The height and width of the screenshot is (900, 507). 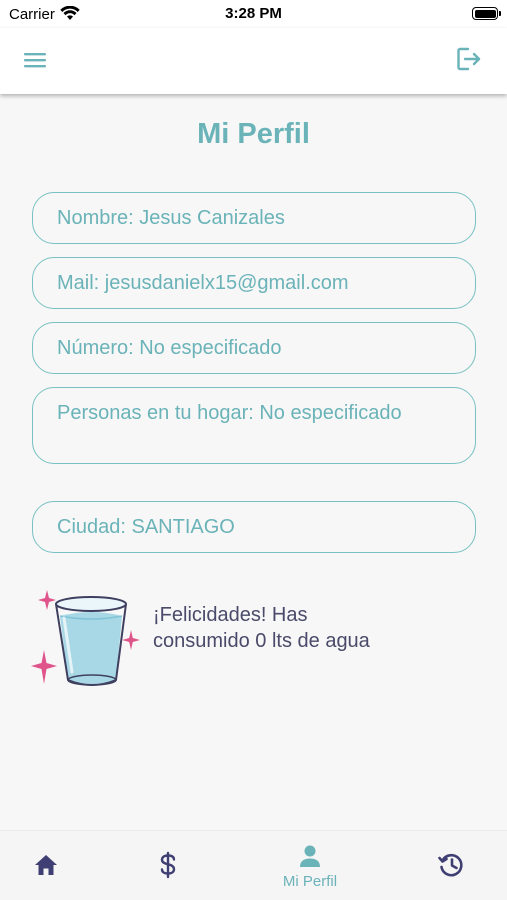 I want to click on nav-profile-label: Mi Perfil, so click(x=310, y=881).